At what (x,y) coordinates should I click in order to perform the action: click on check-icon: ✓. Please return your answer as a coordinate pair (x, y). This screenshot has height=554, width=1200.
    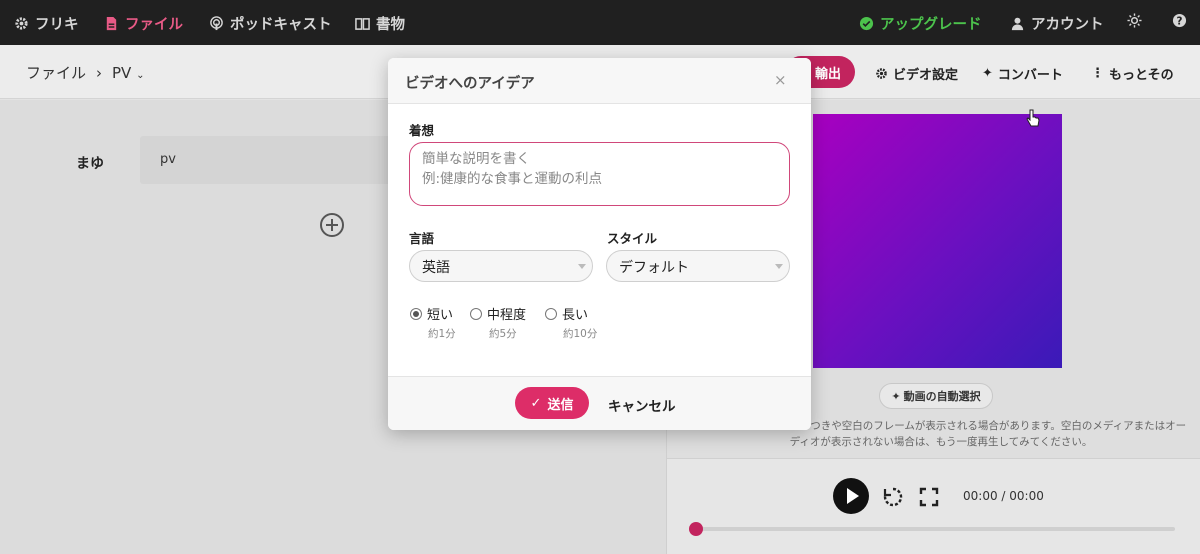
    Looking at the image, I should click on (536, 403).